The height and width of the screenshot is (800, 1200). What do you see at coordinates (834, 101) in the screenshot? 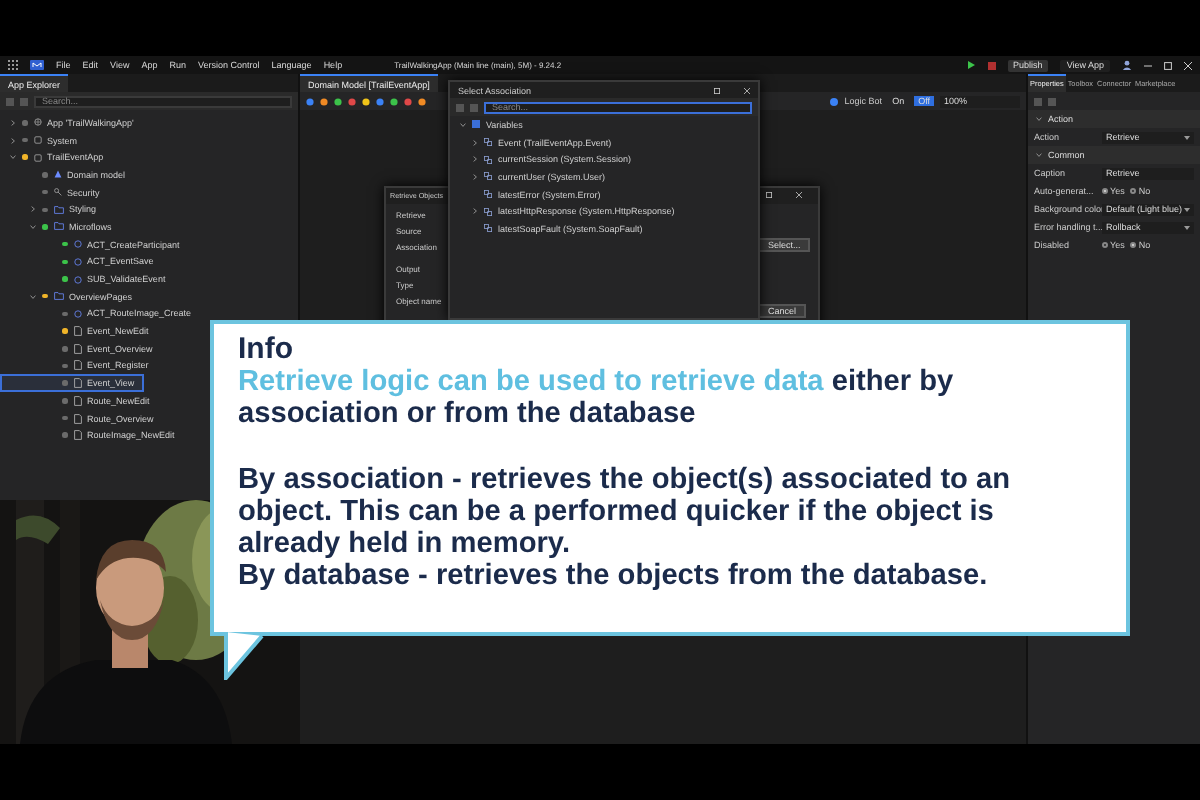
I see `toggle-icon` at bounding box center [834, 101].